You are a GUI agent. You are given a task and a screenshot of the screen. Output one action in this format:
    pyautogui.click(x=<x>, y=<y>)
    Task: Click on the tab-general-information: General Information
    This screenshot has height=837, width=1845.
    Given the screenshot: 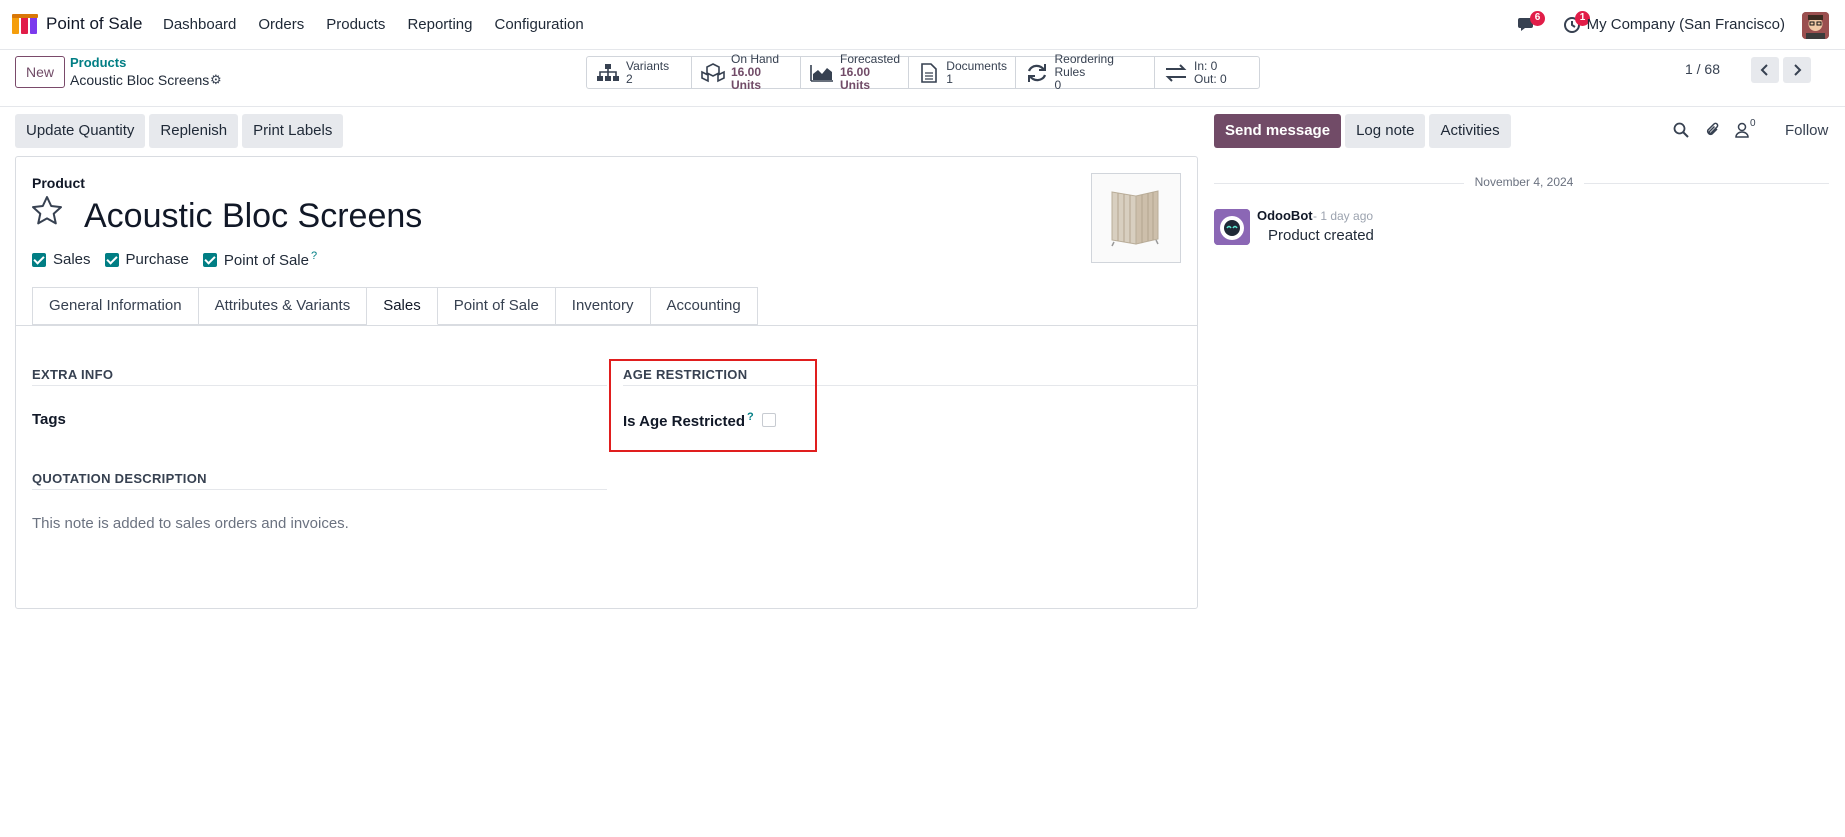 What is the action you would take?
    pyautogui.click(x=115, y=306)
    